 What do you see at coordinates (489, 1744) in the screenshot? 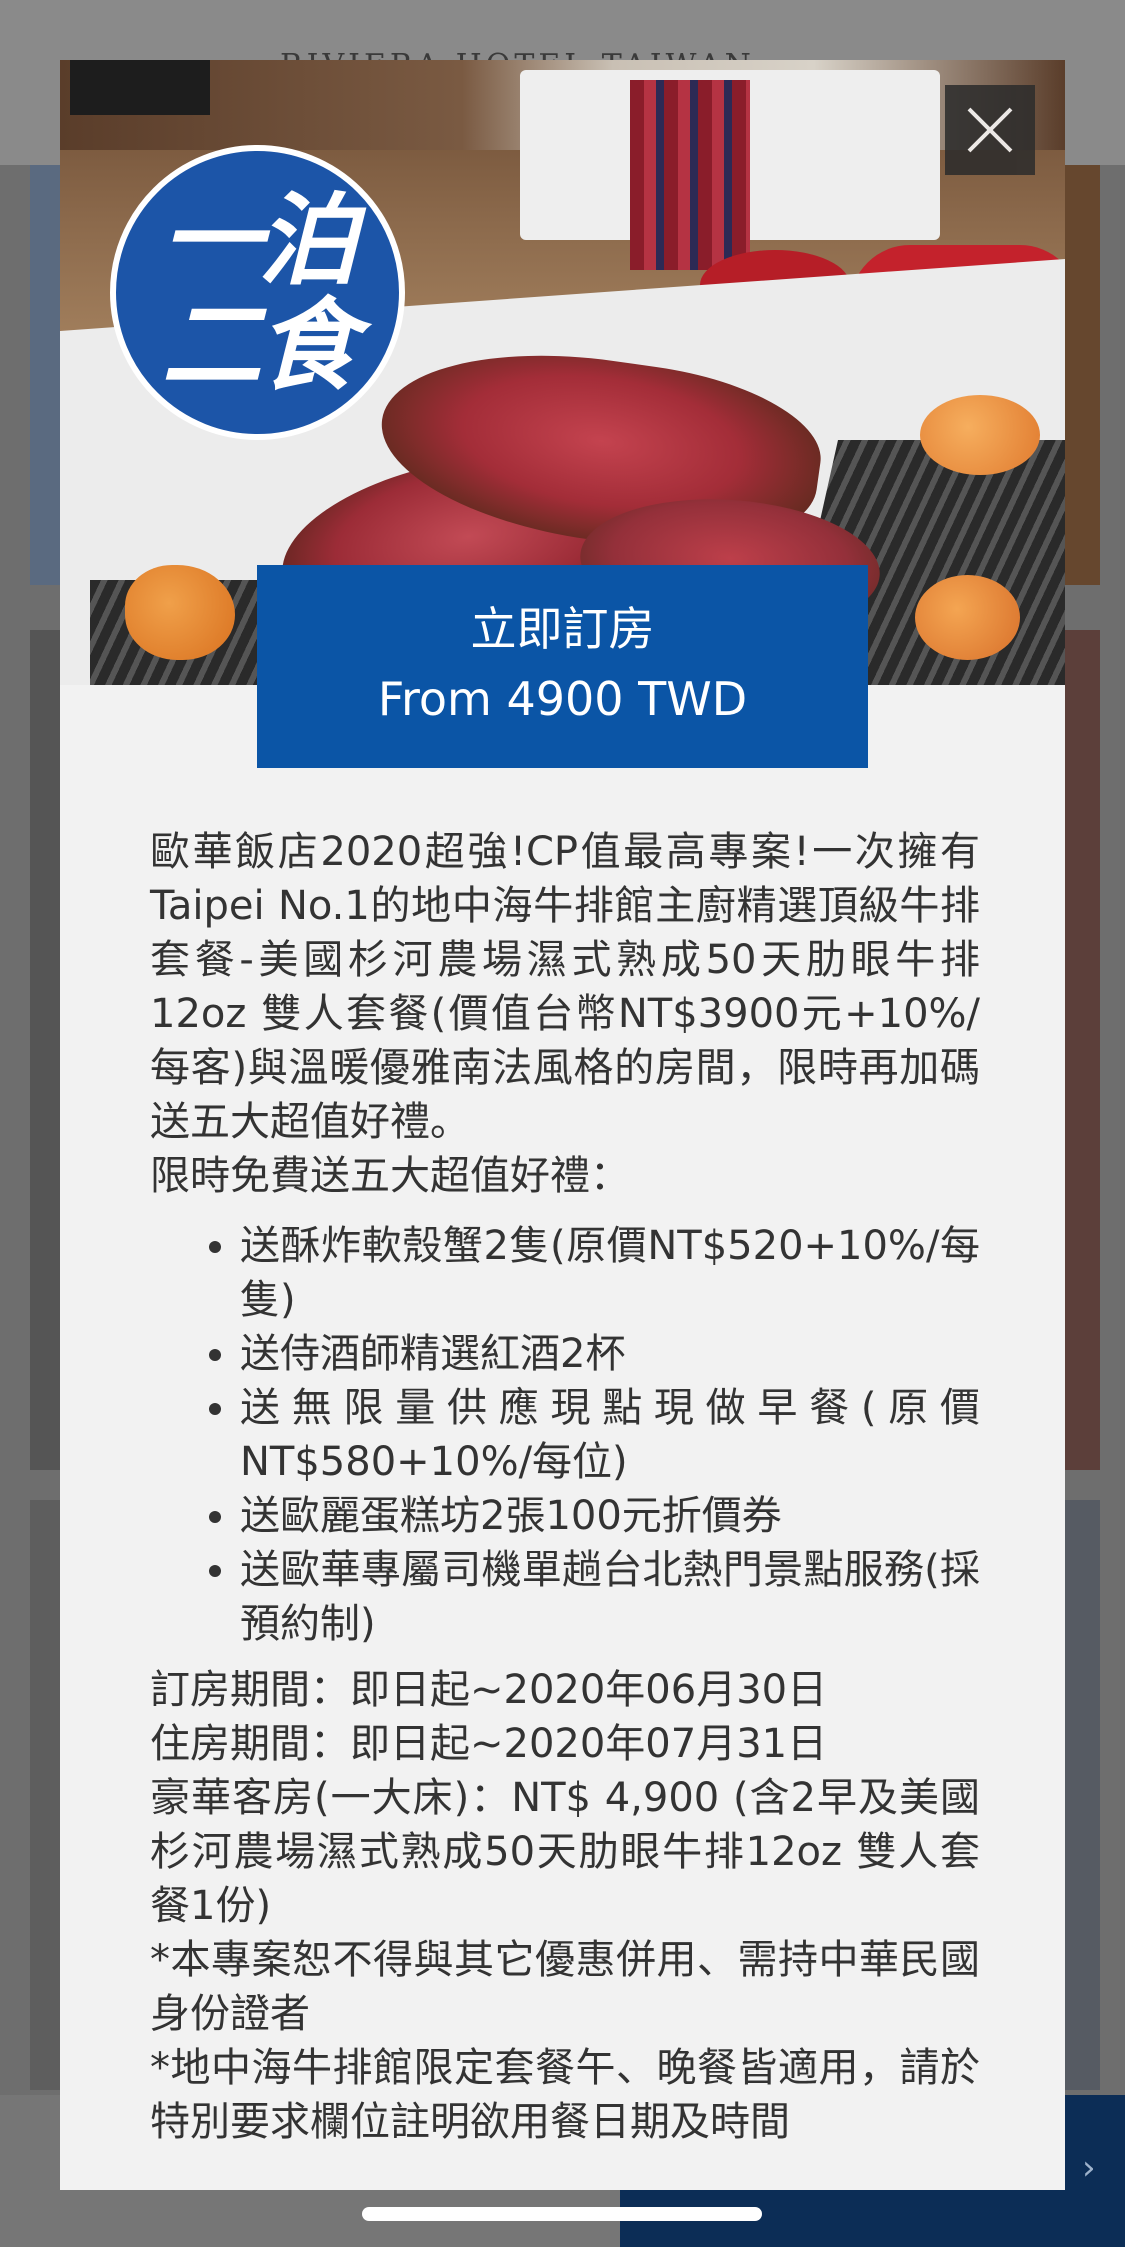
I see `stay-period: 住房期間：即日起~2020年07月31日` at bounding box center [489, 1744].